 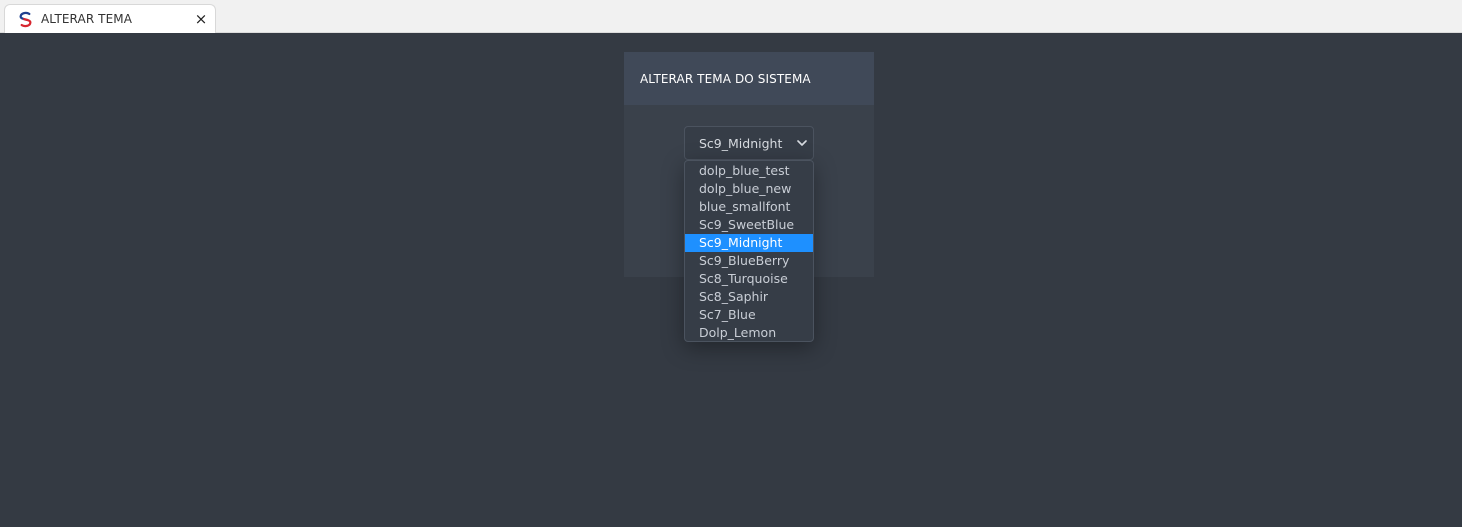 I want to click on theme-option: Sc8_Turquoise, so click(x=749, y=279).